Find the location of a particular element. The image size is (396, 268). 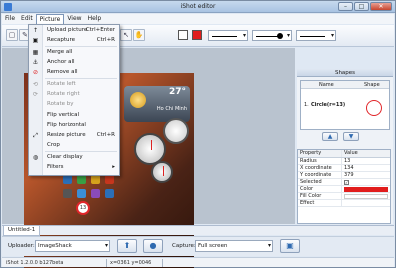

menu-item-label: Upload picture is located at coordinates (67, 30).